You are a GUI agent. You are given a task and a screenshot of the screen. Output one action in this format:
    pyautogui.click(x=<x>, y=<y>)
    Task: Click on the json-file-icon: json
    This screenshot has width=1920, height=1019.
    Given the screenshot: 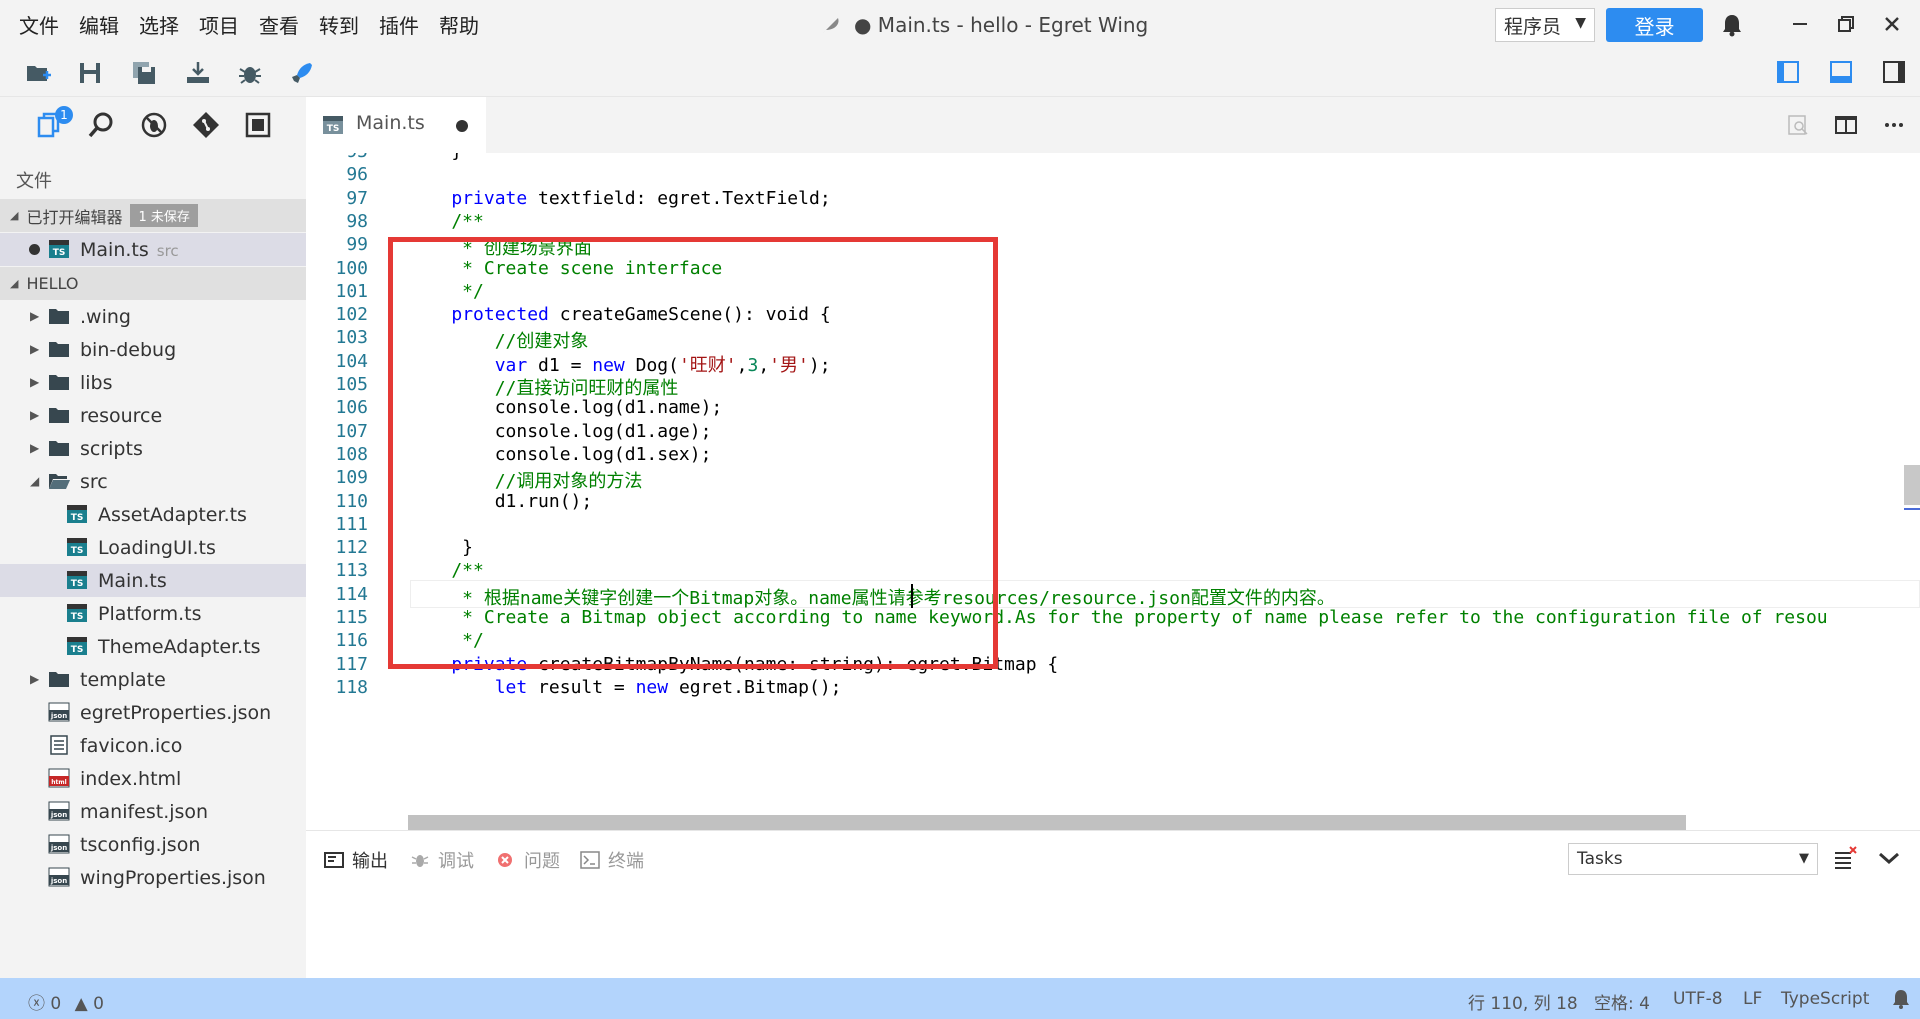 What is the action you would take?
    pyautogui.click(x=59, y=712)
    